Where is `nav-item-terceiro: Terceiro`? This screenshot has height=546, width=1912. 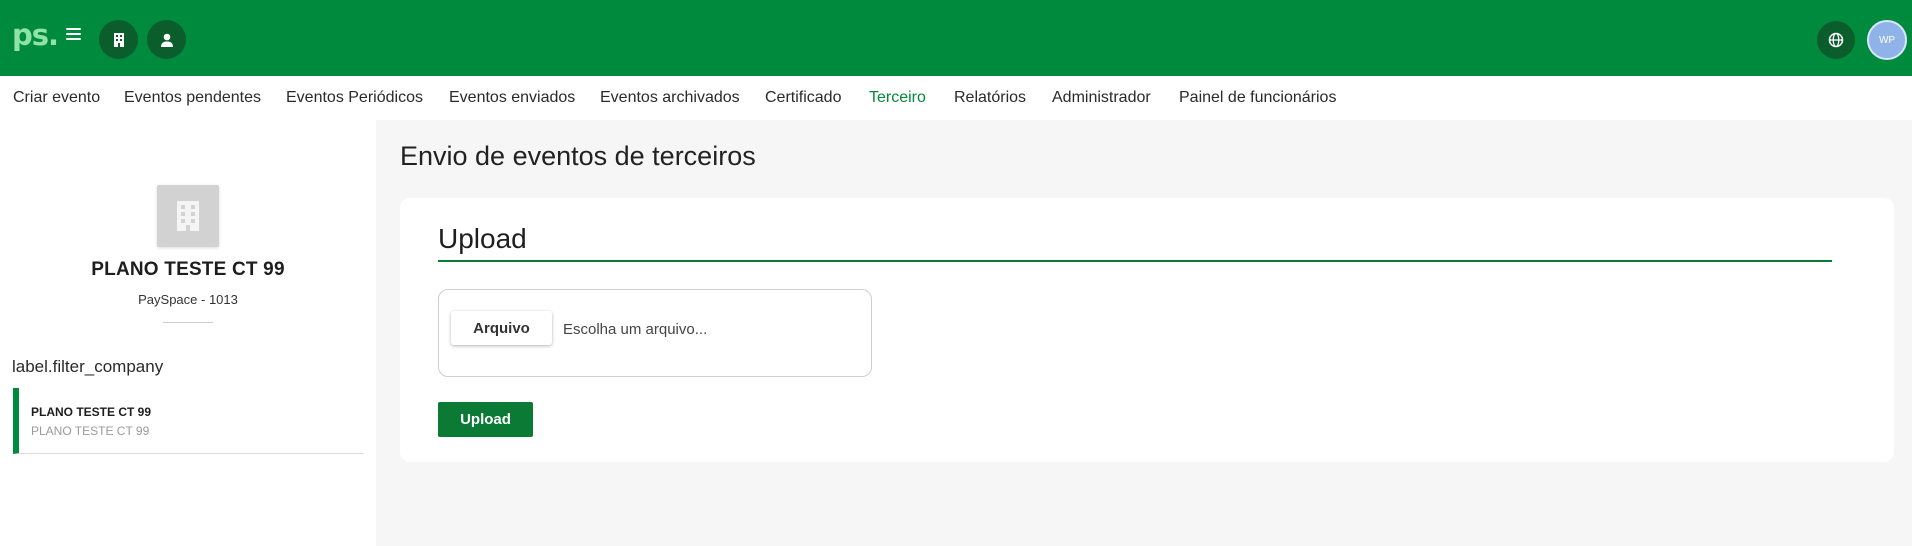
nav-item-terceiro: Terceiro is located at coordinates (897, 98).